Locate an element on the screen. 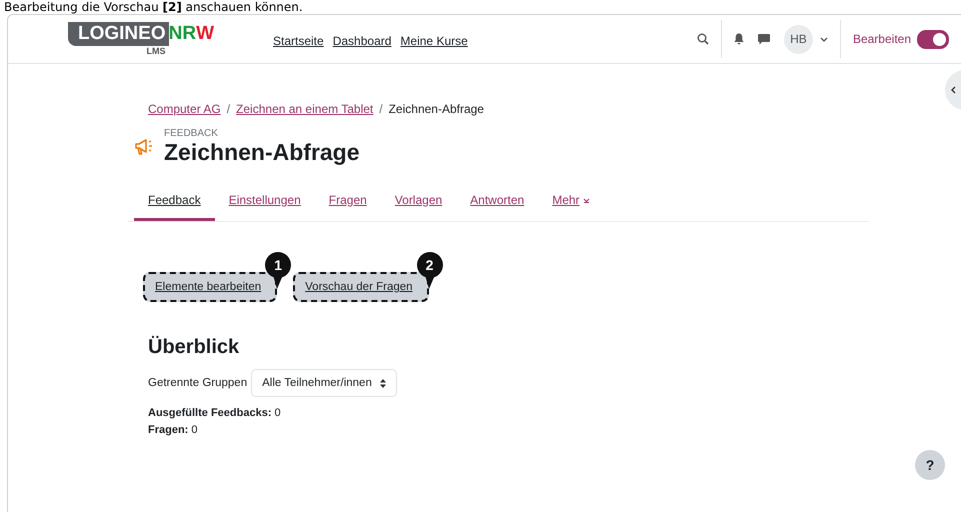  tab: Mehr is located at coordinates (571, 203).